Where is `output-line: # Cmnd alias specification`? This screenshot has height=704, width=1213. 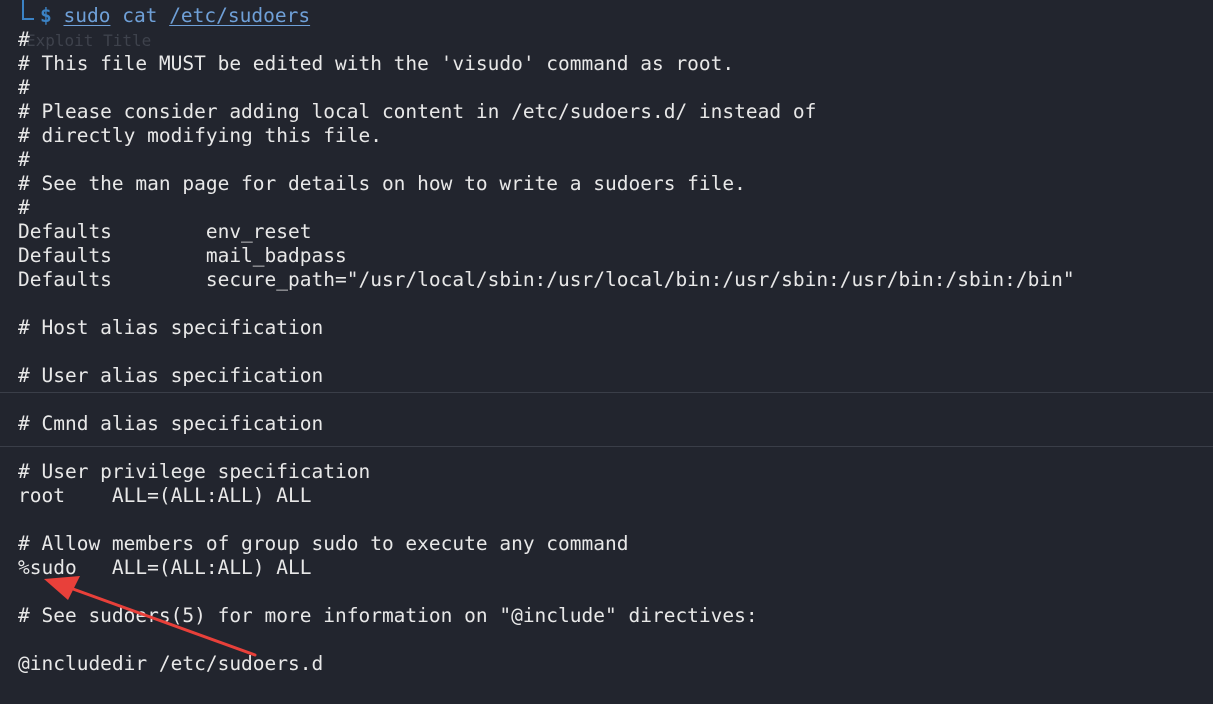
output-line: # Cmnd alias specification is located at coordinates (171, 423).